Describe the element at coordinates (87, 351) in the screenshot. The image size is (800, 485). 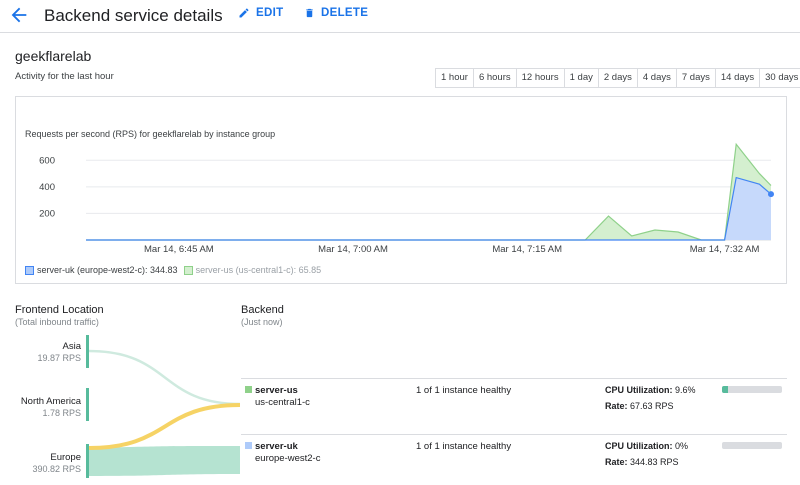
I see `location-bar-asia` at that location.